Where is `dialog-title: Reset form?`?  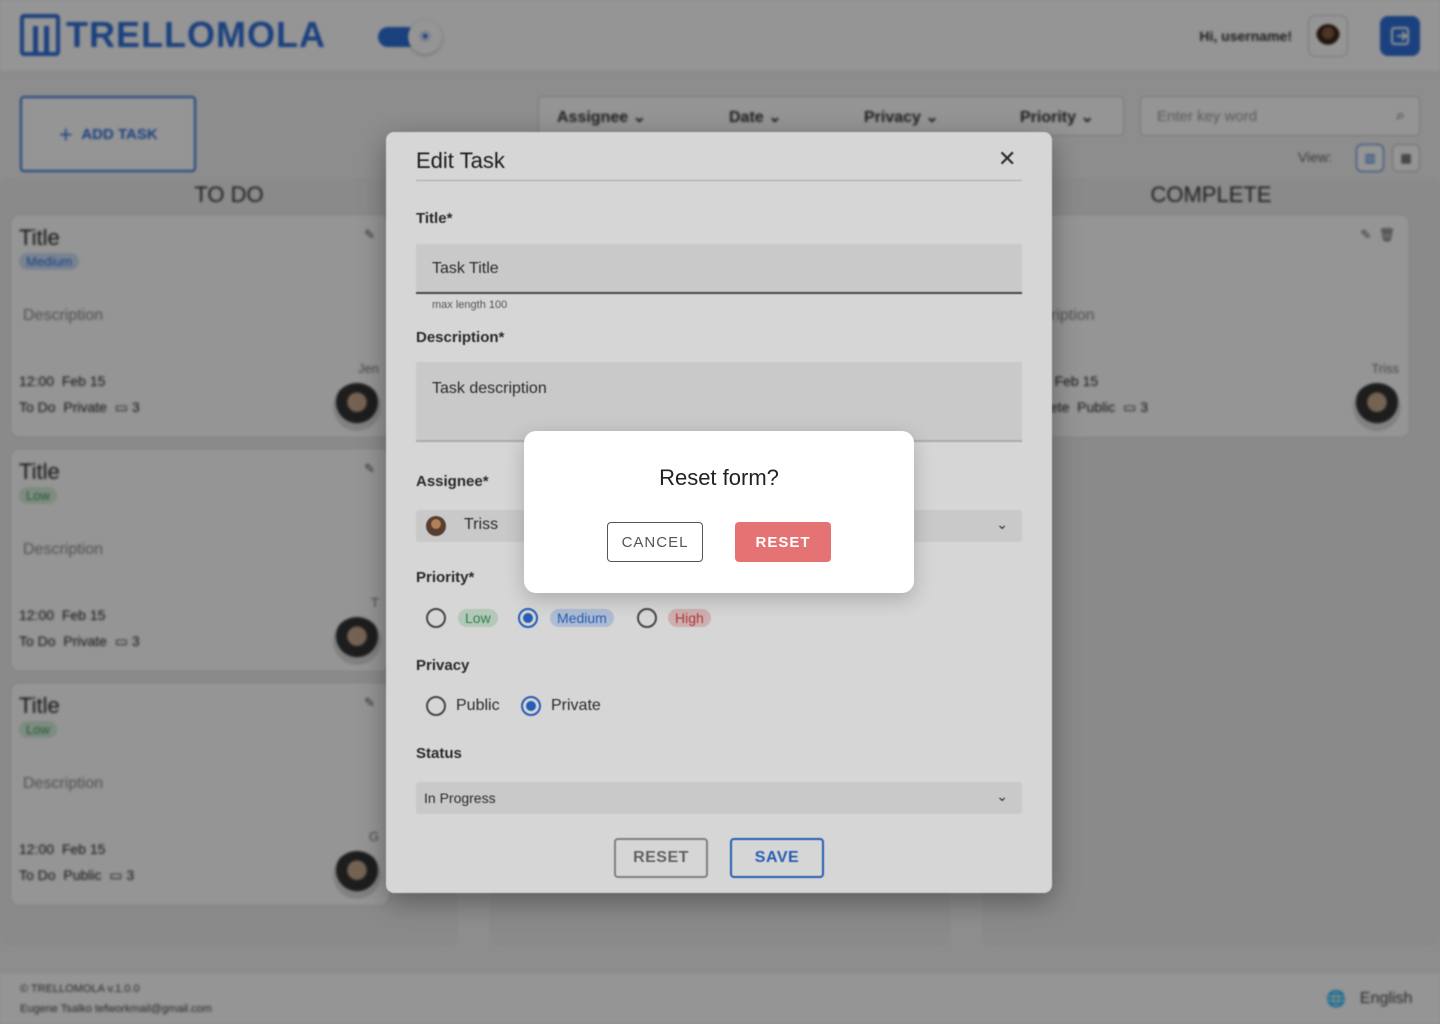 dialog-title: Reset form? is located at coordinates (719, 477).